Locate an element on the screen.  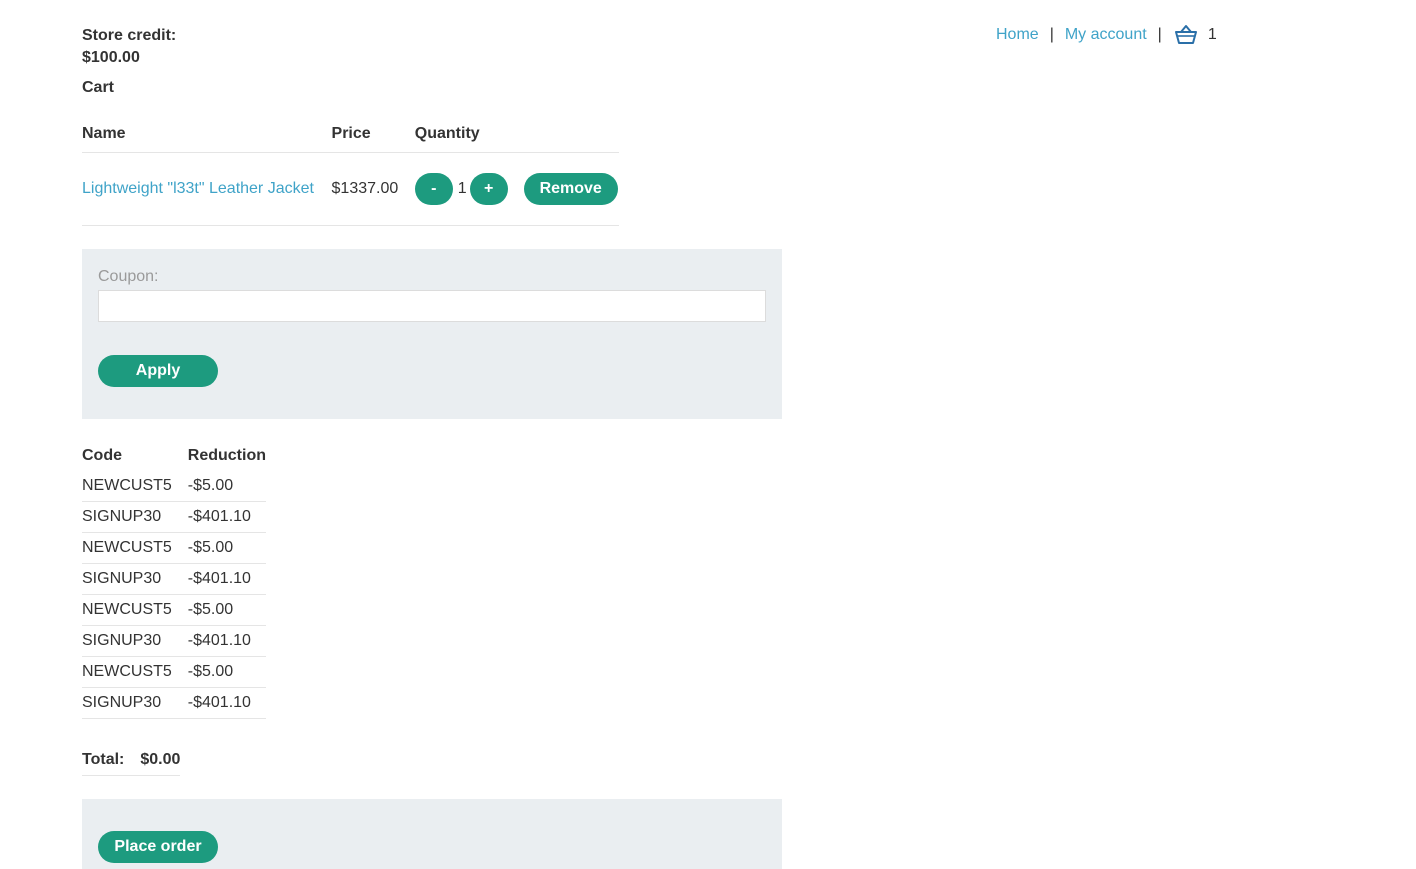
cart-table-header: Name Price Quantity is located at coordinates (350, 137).